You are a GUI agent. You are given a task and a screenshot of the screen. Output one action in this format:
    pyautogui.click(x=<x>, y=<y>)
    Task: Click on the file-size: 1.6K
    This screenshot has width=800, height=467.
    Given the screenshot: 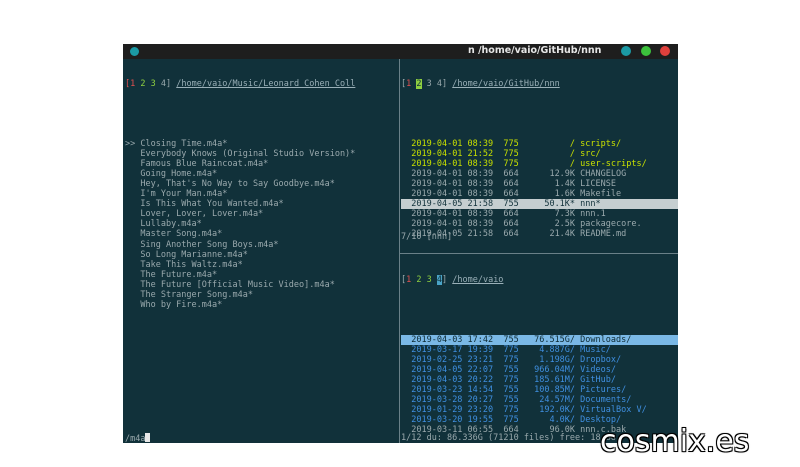 What is the action you would take?
    pyautogui.click(x=555, y=194)
    